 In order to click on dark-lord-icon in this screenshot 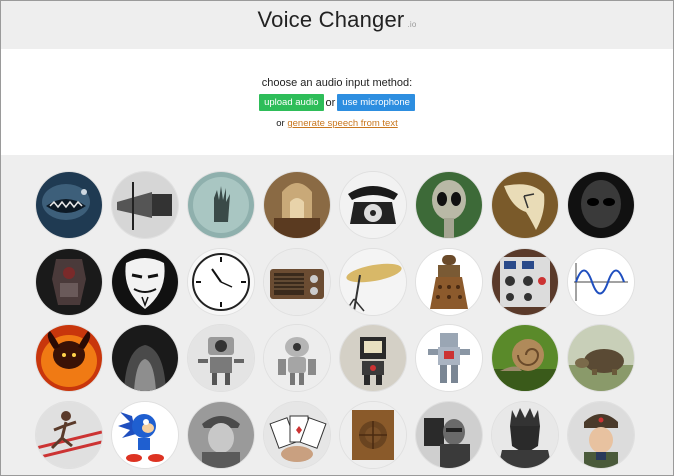, I will do `click(525, 435)`.